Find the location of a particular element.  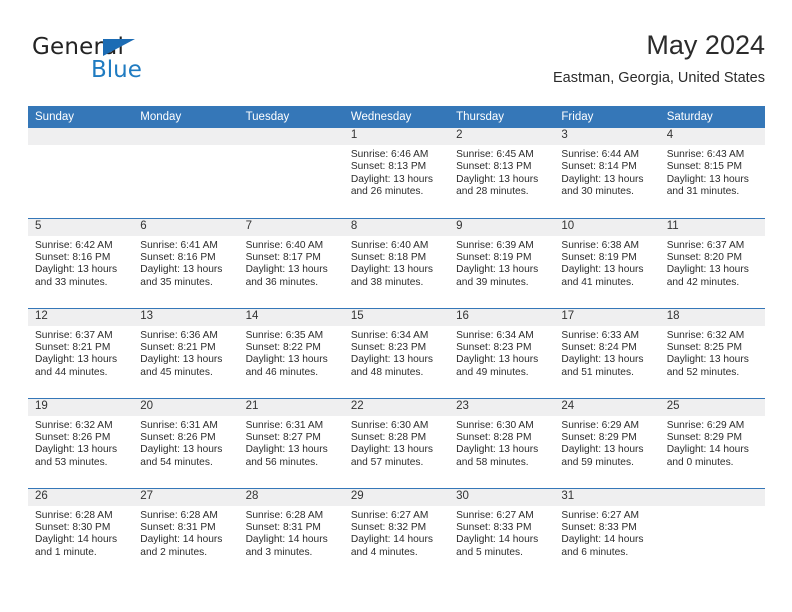

day-number: 9 is located at coordinates (502, 227).